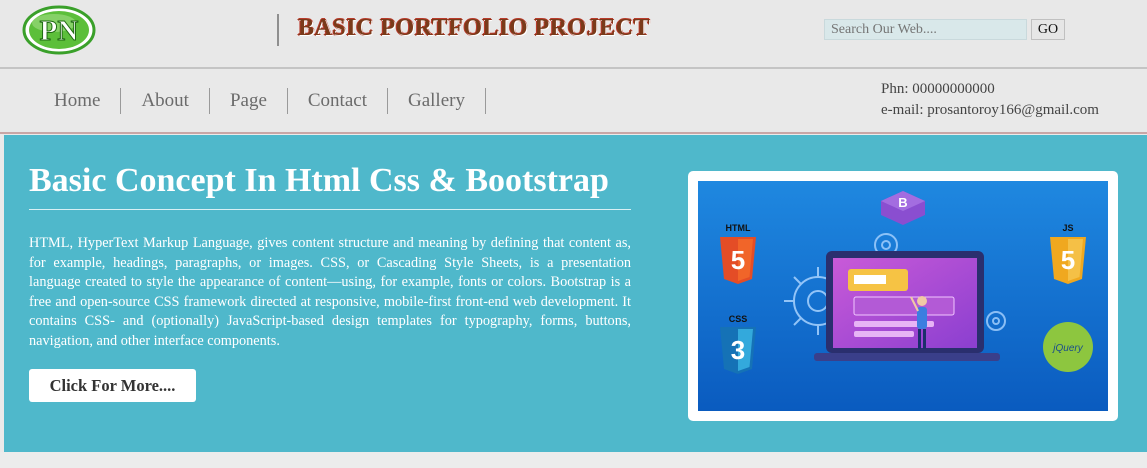  I want to click on footer-strip, so click(573, 460).